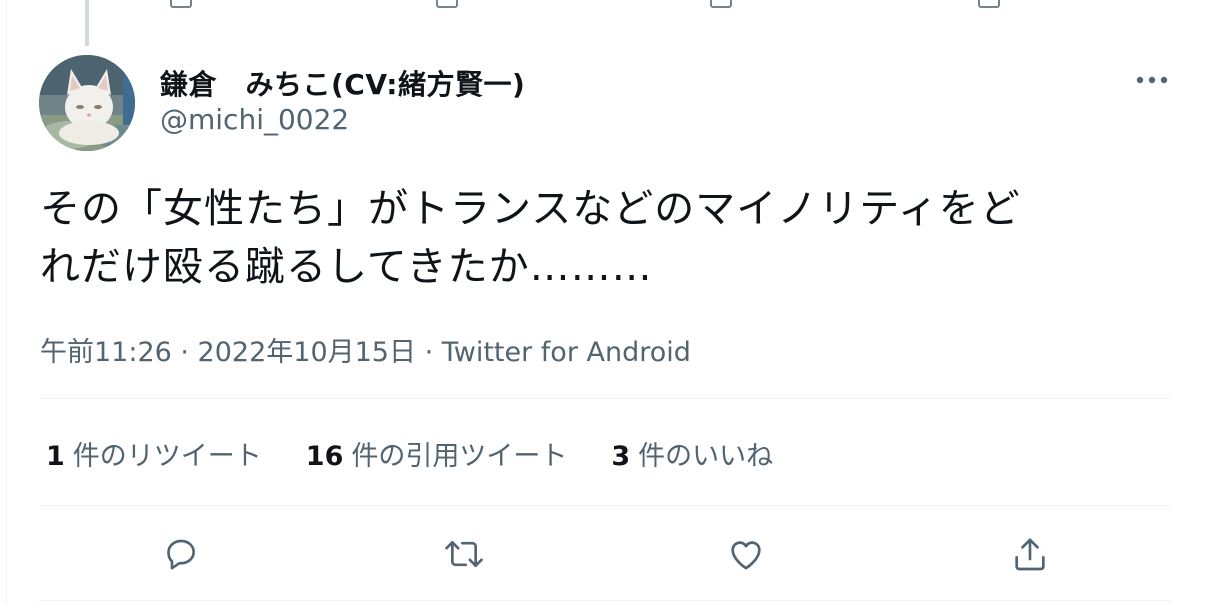 The width and height of the screenshot is (1216, 606). Describe the element at coordinates (55, 456) in the screenshot. I see `retweets-count: 1` at that location.